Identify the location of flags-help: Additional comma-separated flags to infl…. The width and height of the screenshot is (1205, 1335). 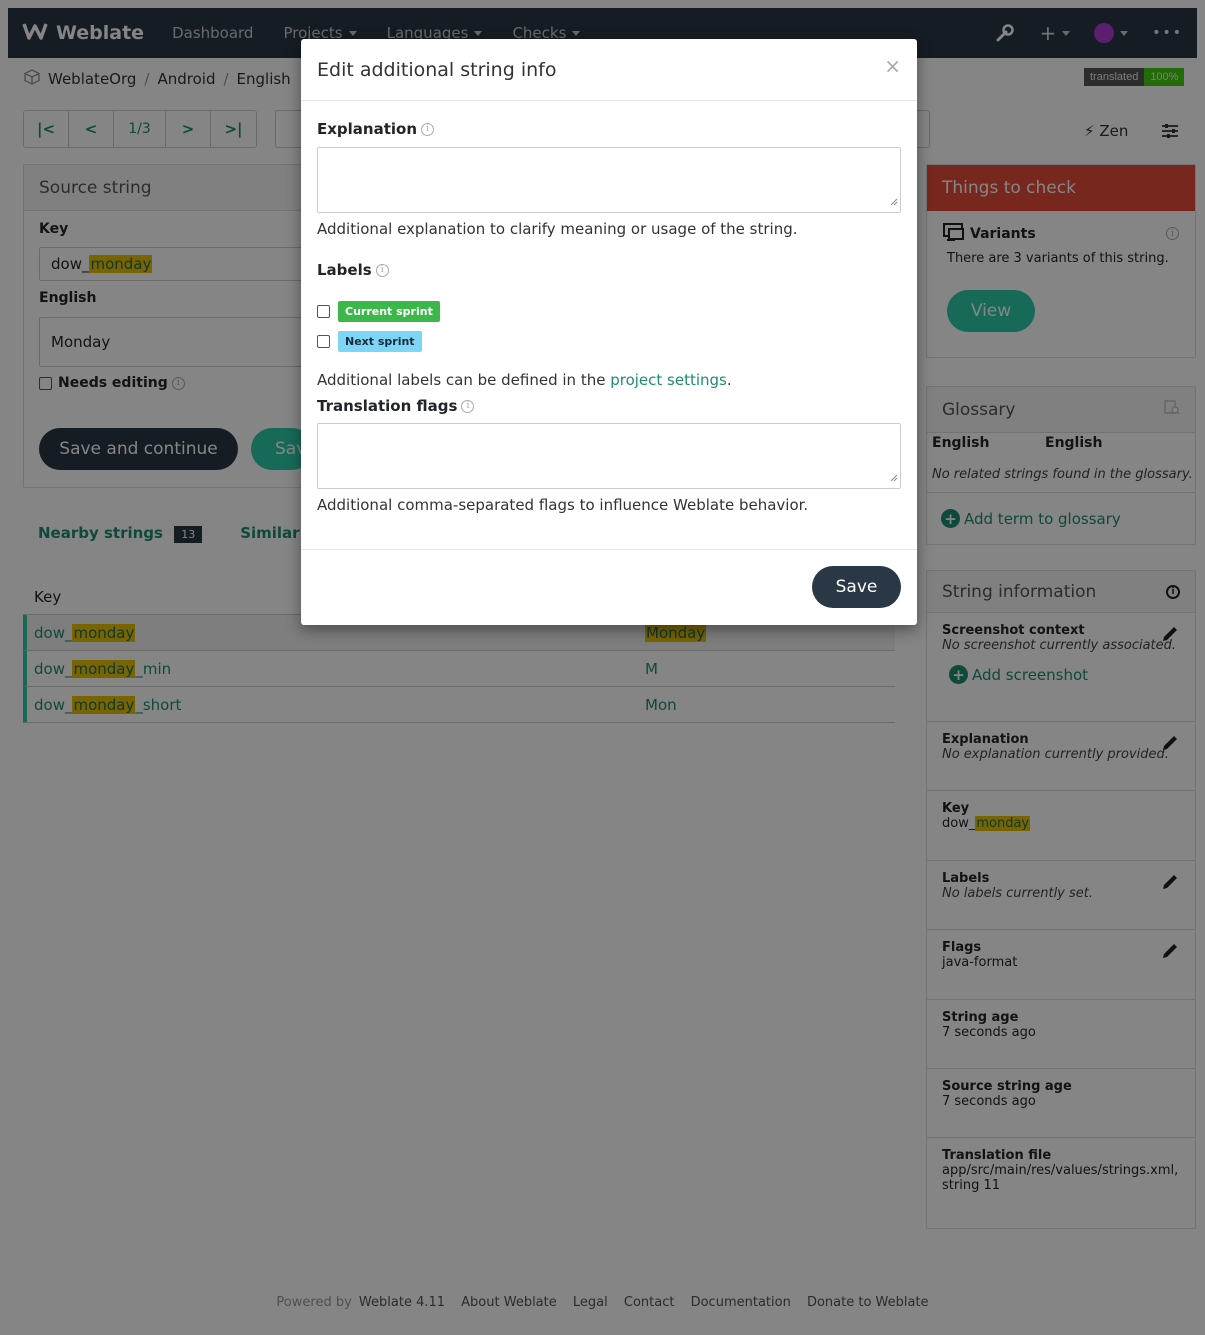
(563, 505).